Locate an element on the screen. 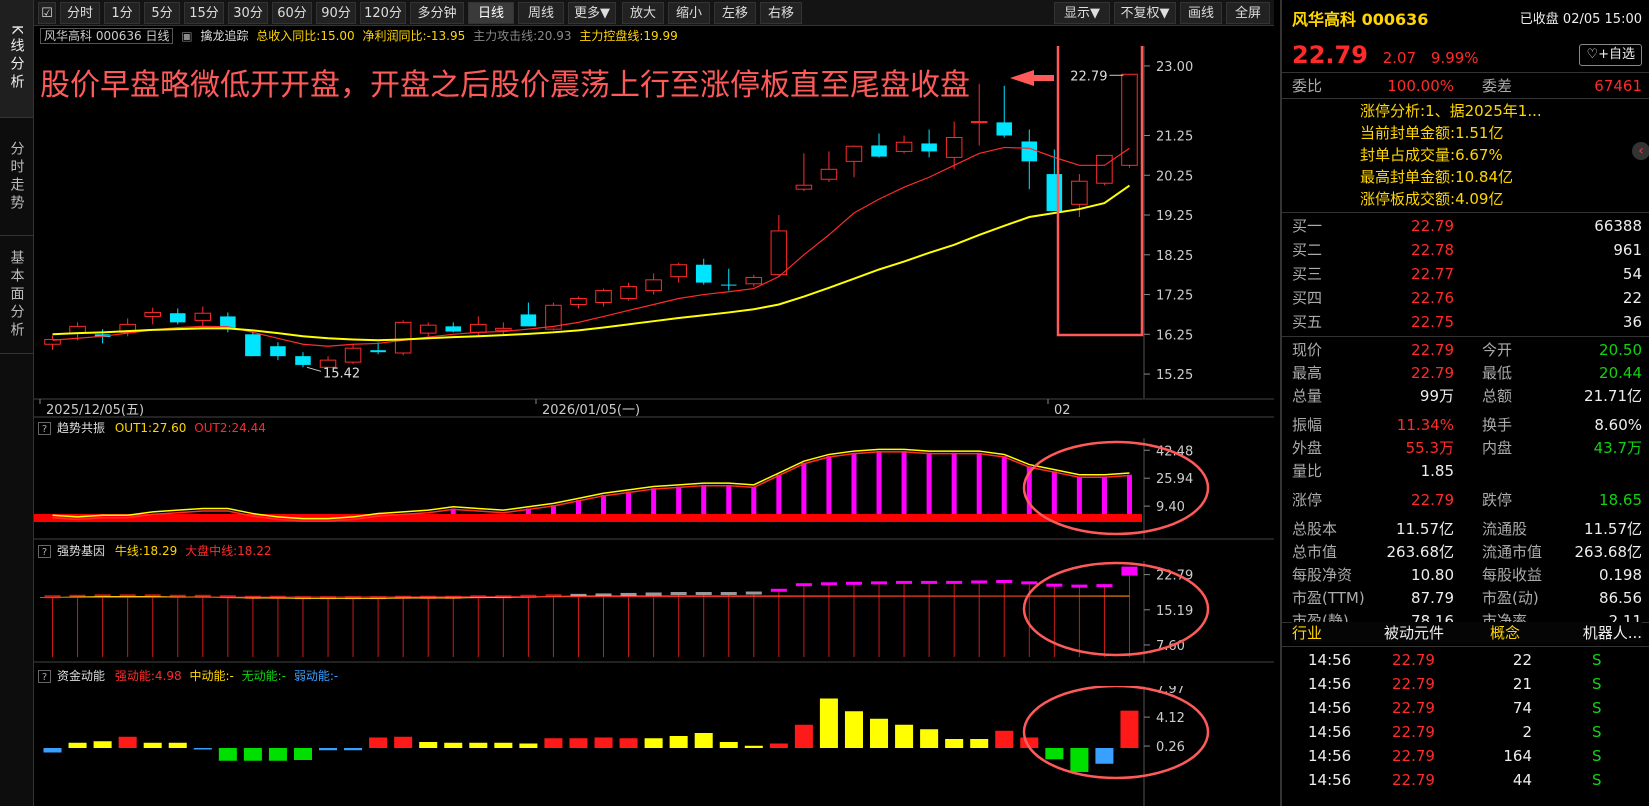 The width and height of the screenshot is (1649, 806). stat-value: 20.50 is located at coordinates (1620, 350).